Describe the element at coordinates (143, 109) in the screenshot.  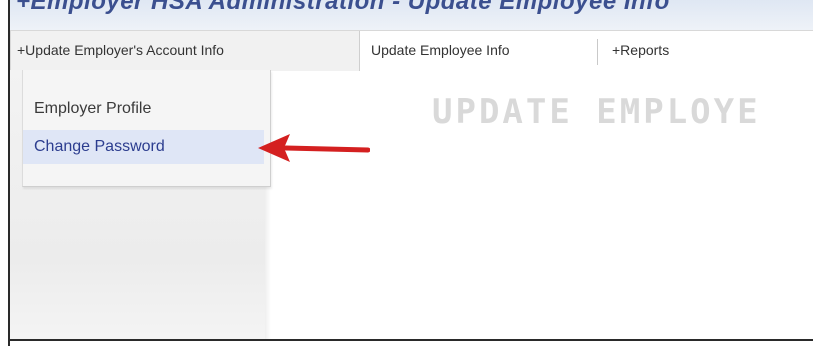
I see `menu-item-employer-profile: Employer Profile` at that location.